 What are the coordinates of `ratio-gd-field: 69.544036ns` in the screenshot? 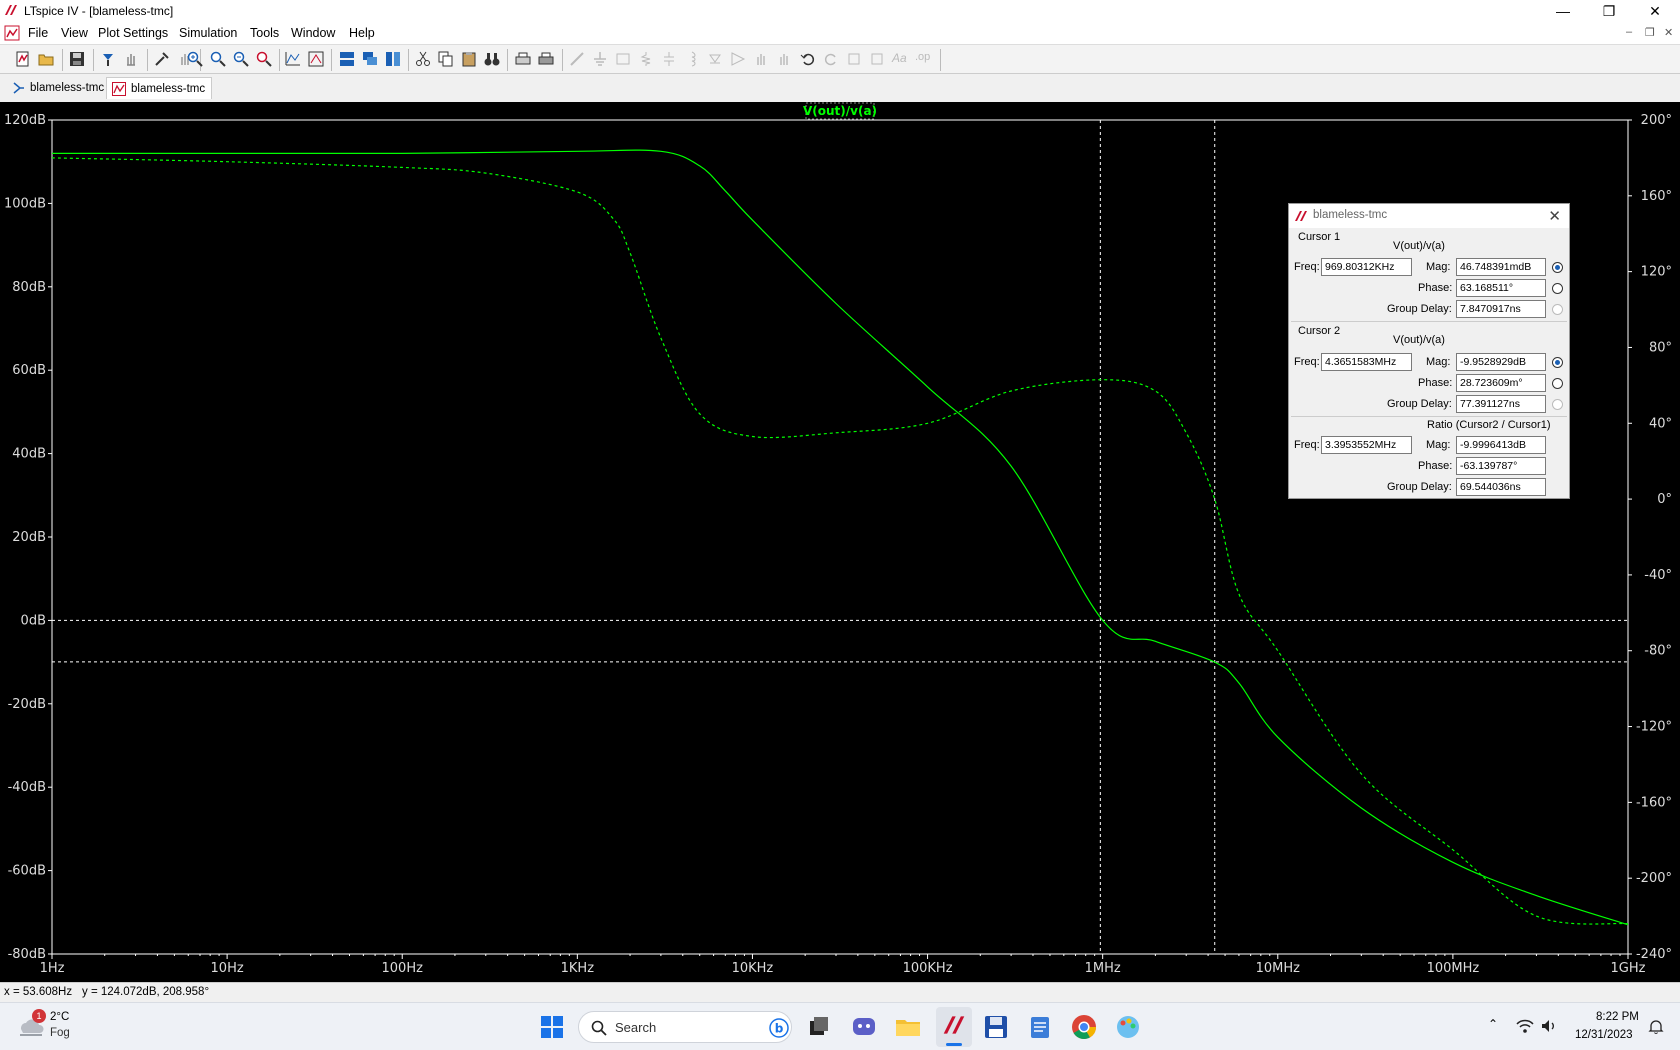 It's located at (1501, 487).